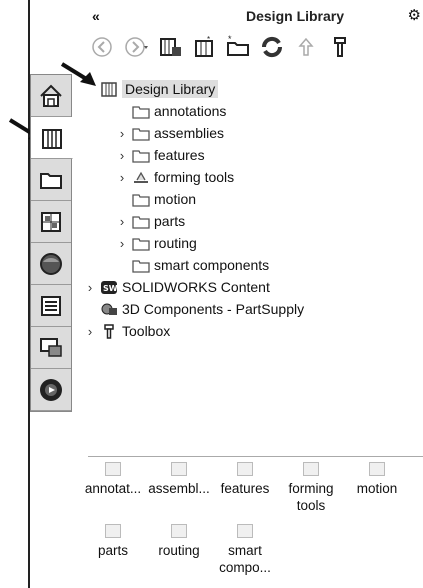  Describe the element at coordinates (213, 309) in the screenshot. I see `tree-item-label: 3D Components - PartSupply` at that location.